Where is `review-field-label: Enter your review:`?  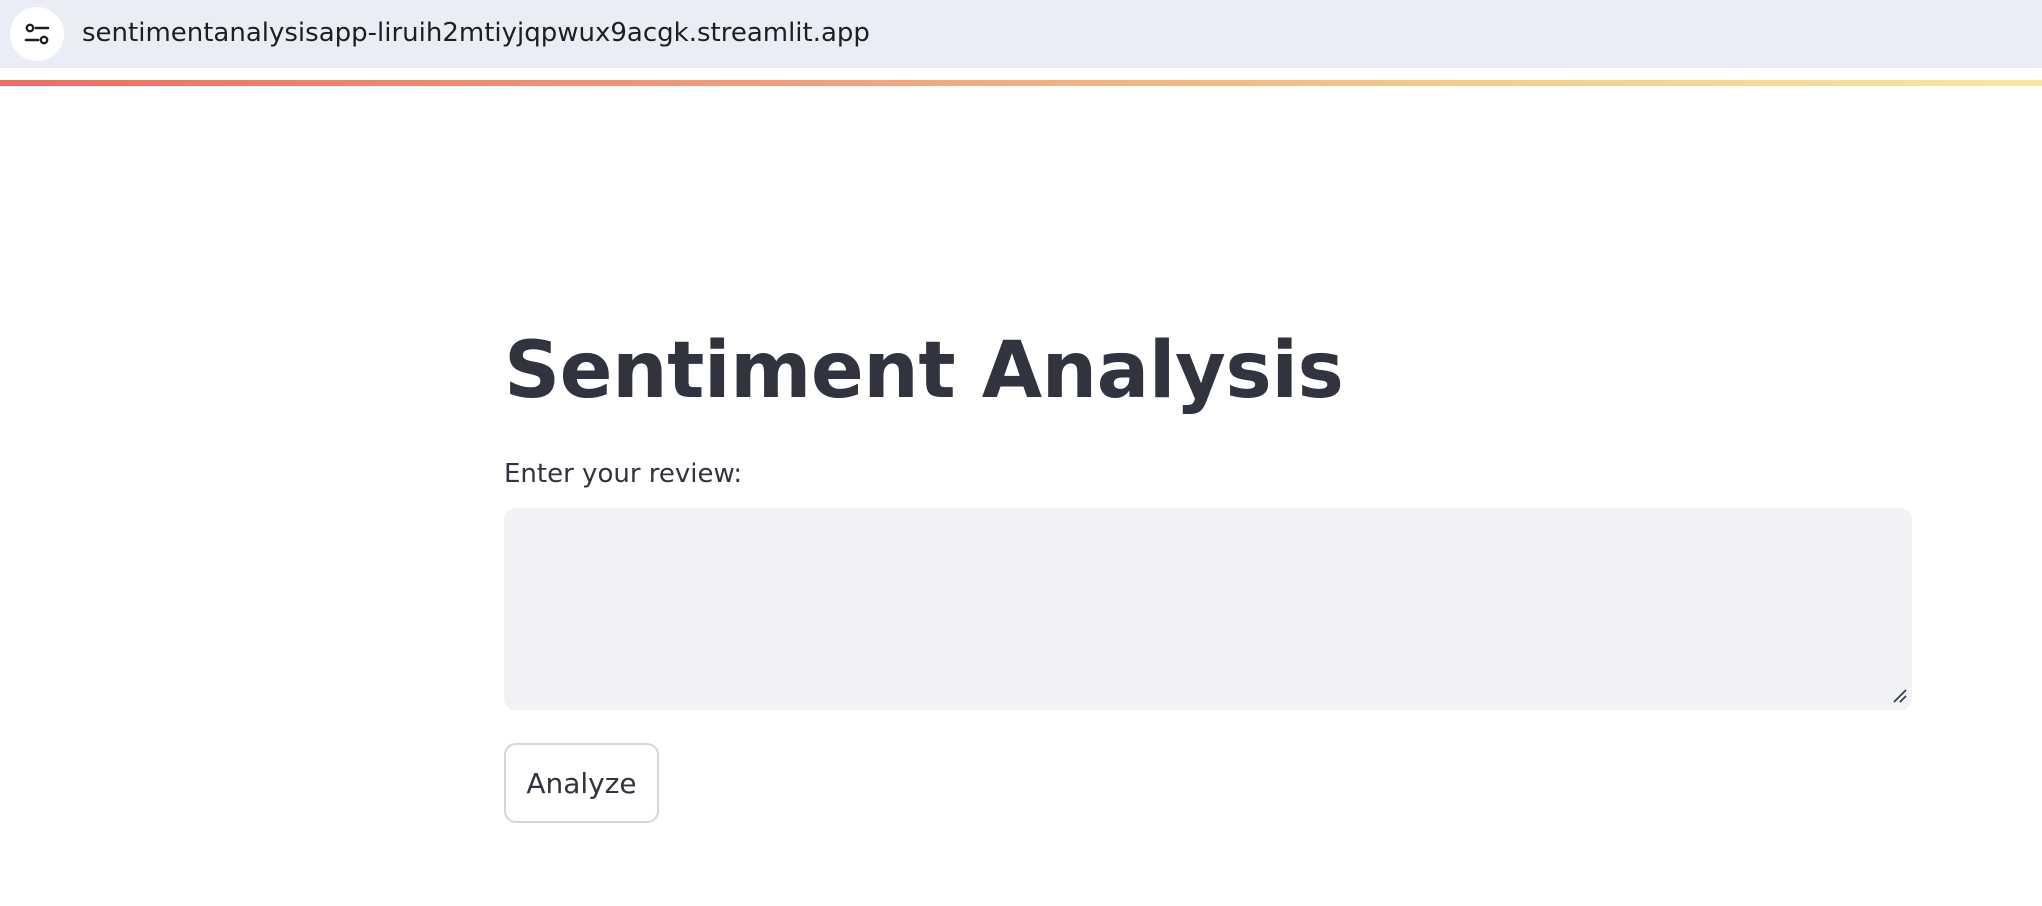
review-field-label: Enter your review: is located at coordinates (623, 474).